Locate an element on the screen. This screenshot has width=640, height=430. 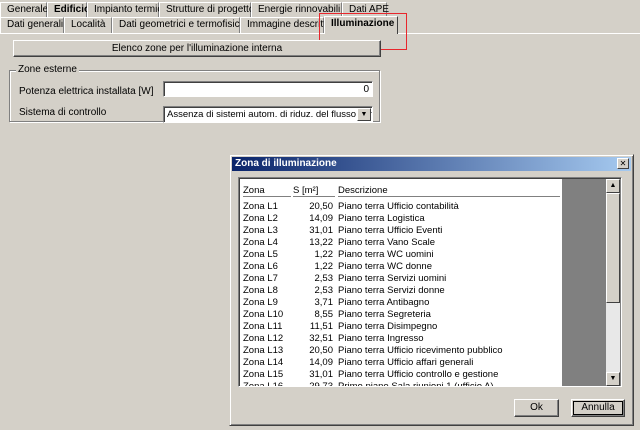
zone-description-cell: Piano terra Ufficio Eventi is located at coordinates (390, 230).